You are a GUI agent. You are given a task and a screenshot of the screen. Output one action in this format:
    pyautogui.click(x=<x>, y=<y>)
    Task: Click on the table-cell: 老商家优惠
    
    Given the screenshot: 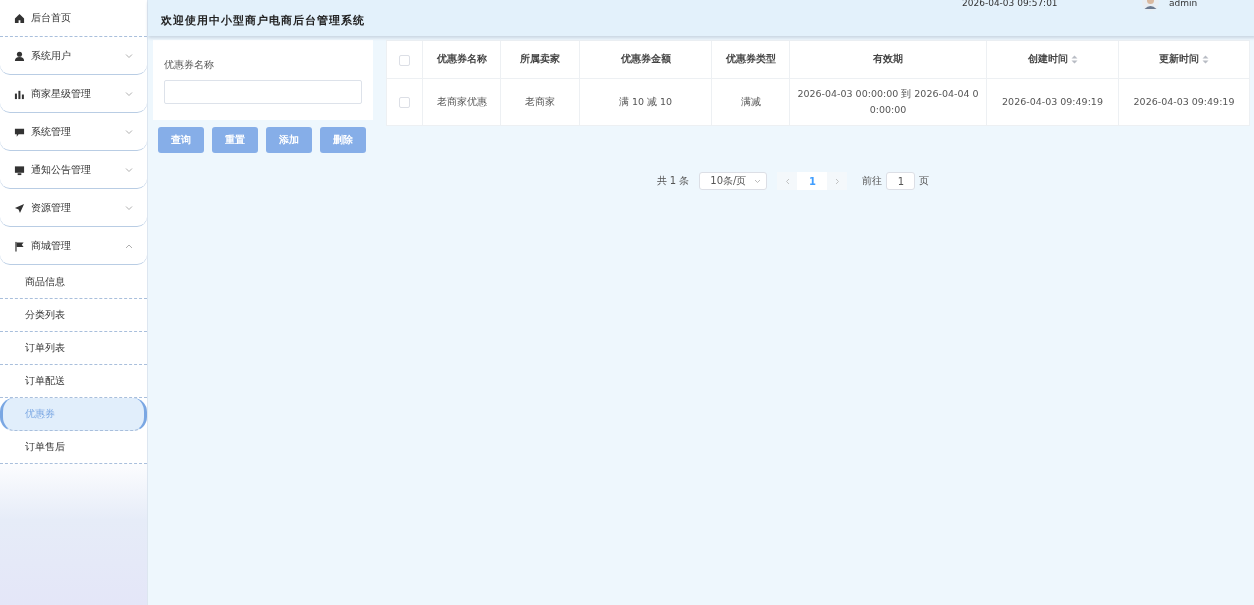 What is the action you would take?
    pyautogui.click(x=461, y=102)
    